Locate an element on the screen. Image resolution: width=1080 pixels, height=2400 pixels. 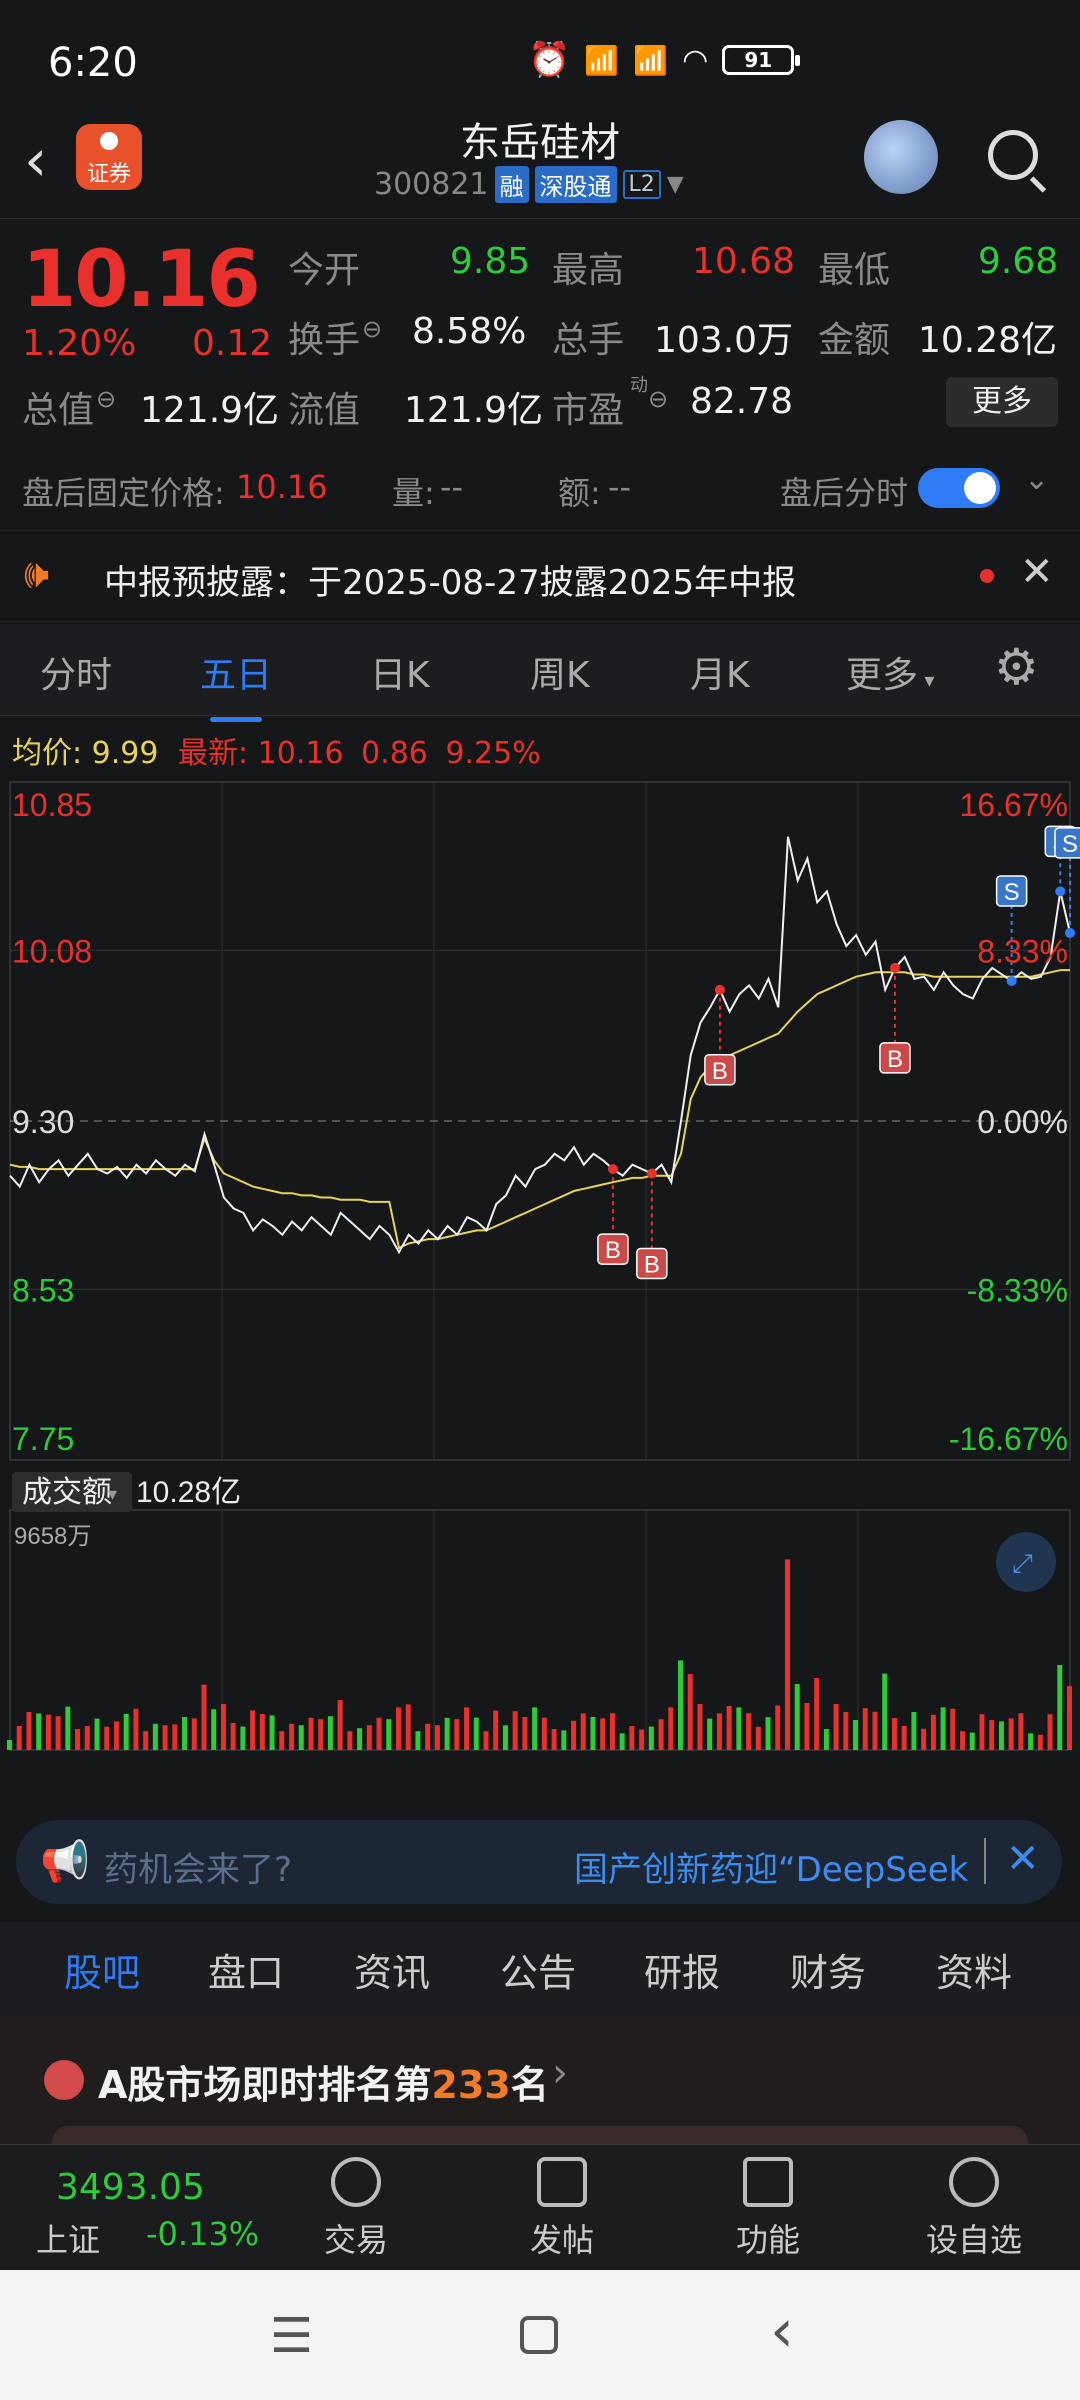
chevron-down-icon: ⌄ is located at coordinates (1036, 479).